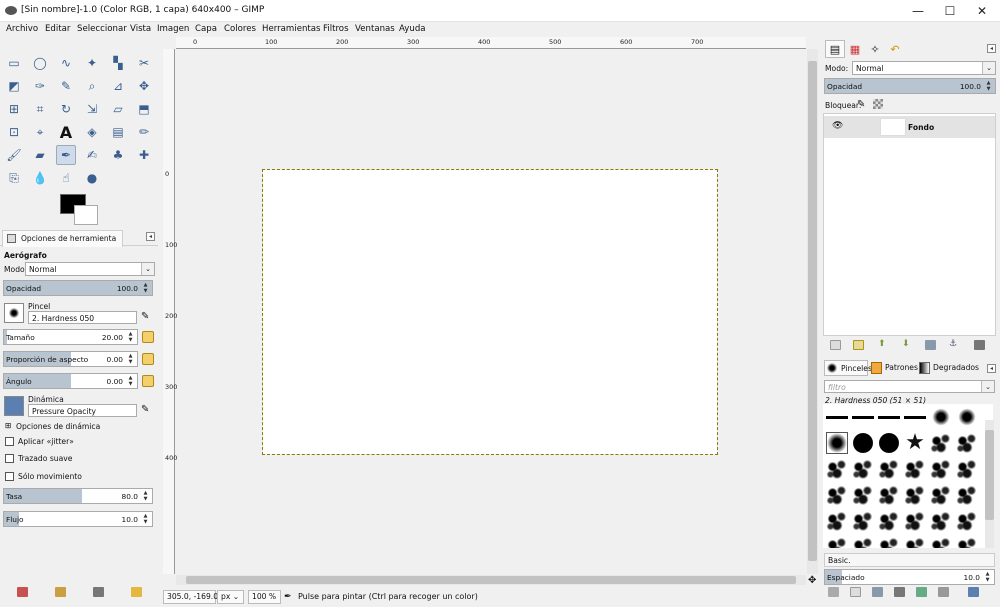 This screenshot has width=1000, height=607. Describe the element at coordinates (291, 29) in the screenshot. I see `menu-herramientas: Herramientas` at that location.